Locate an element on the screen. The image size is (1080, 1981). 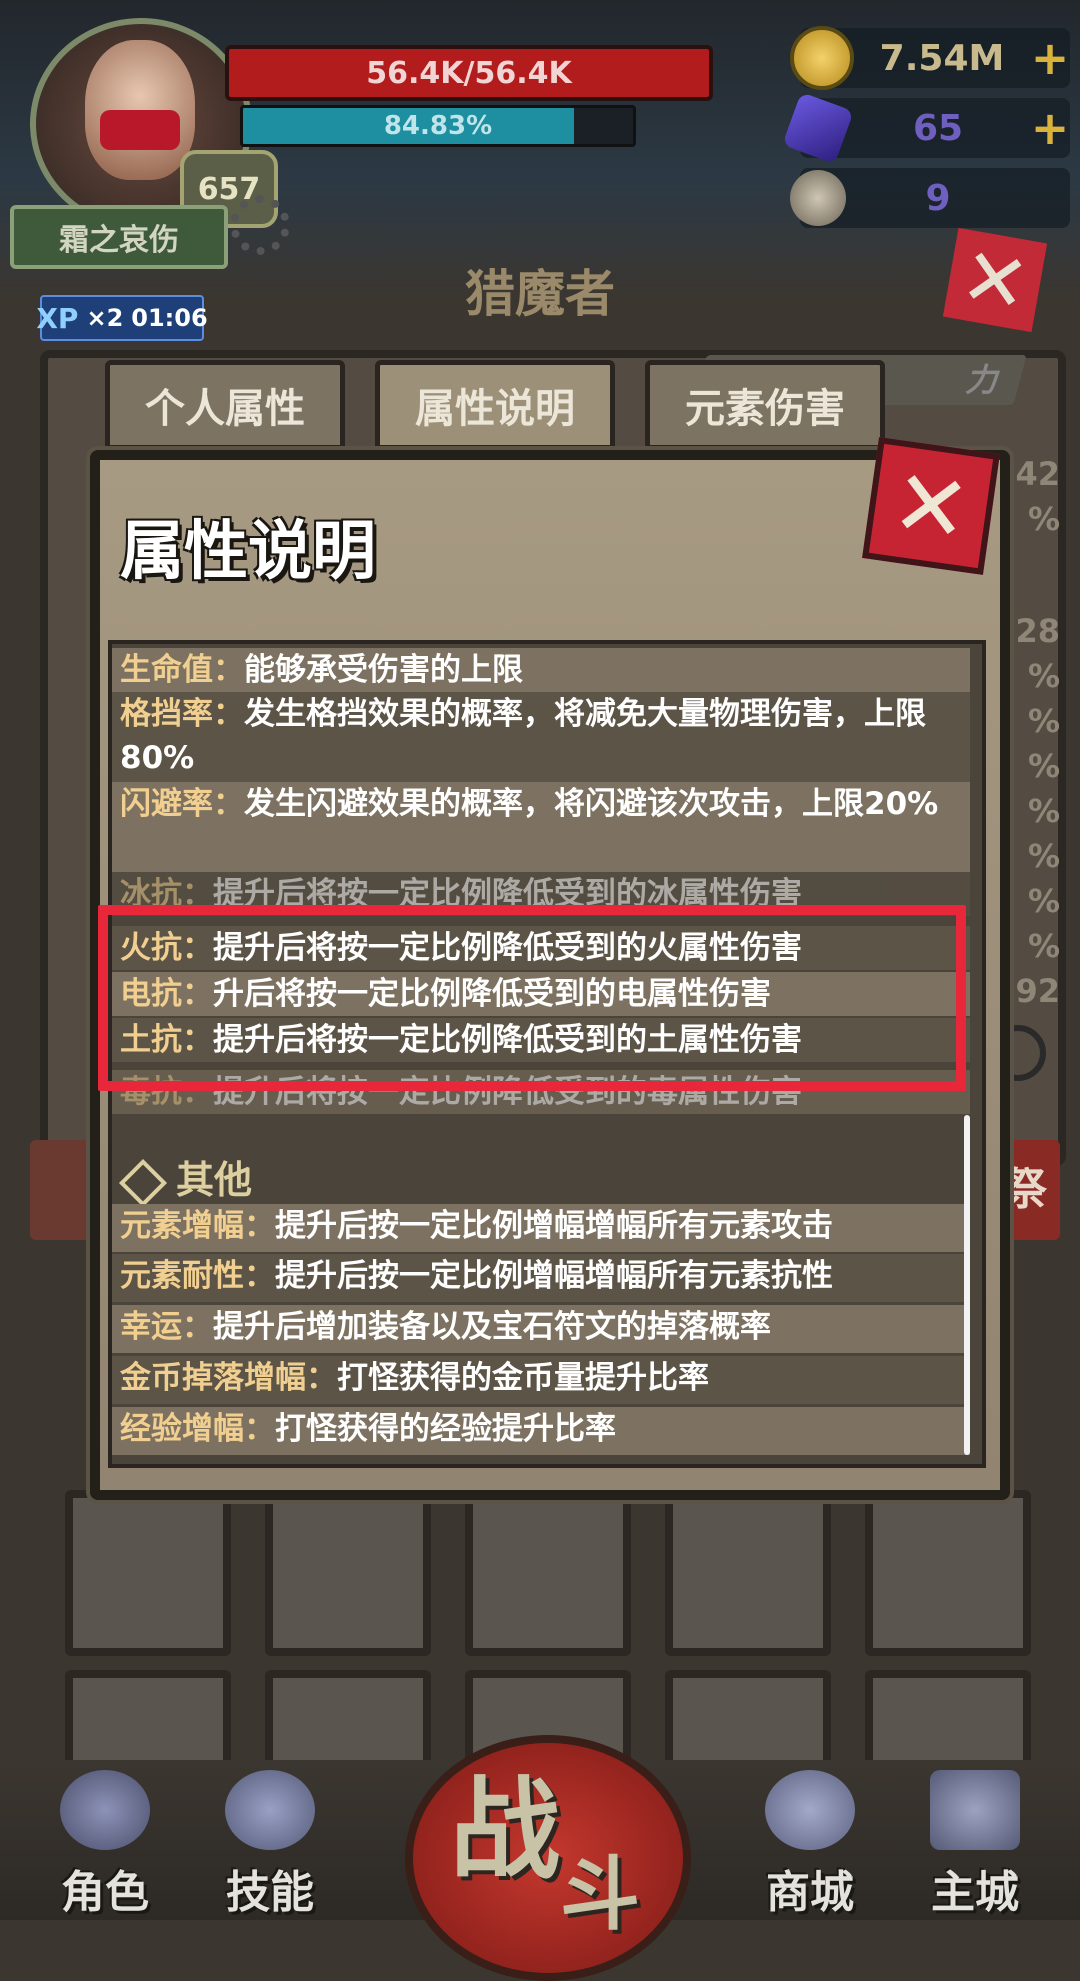
attr-key: 幸运： is located at coordinates (166, 1327).